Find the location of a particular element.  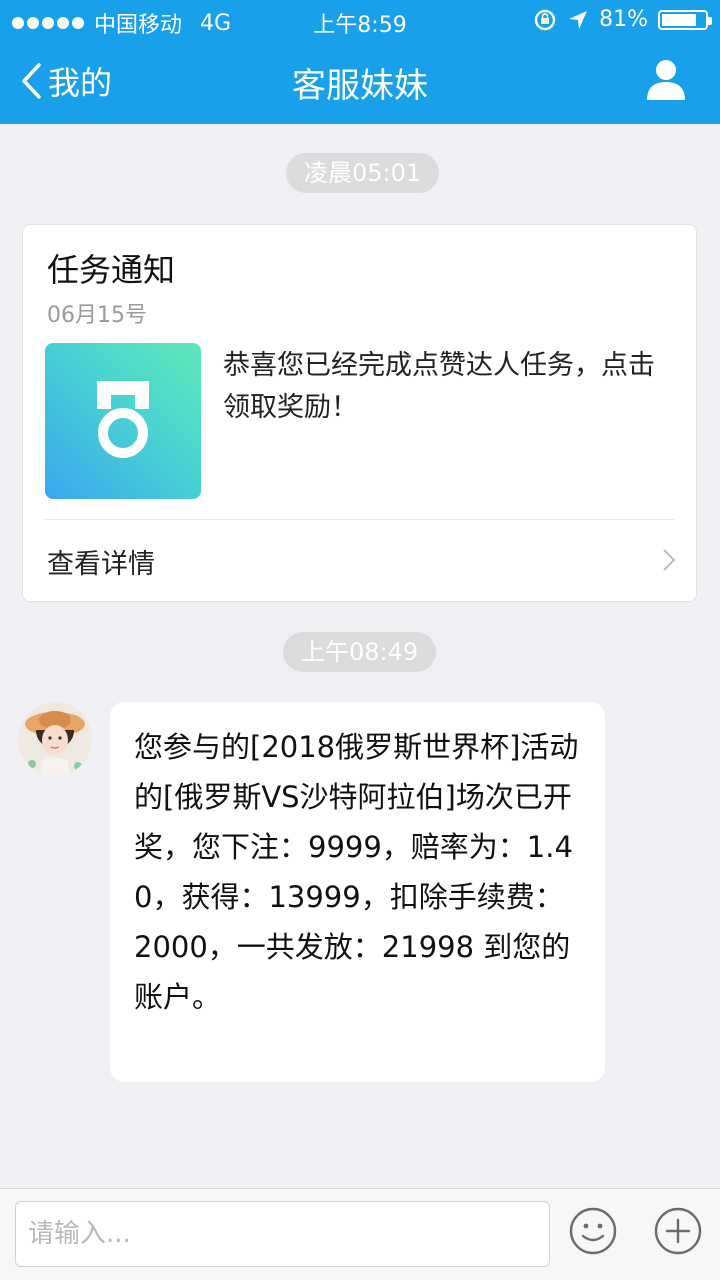

view-details-row: 查看详情 is located at coordinates (359, 561).